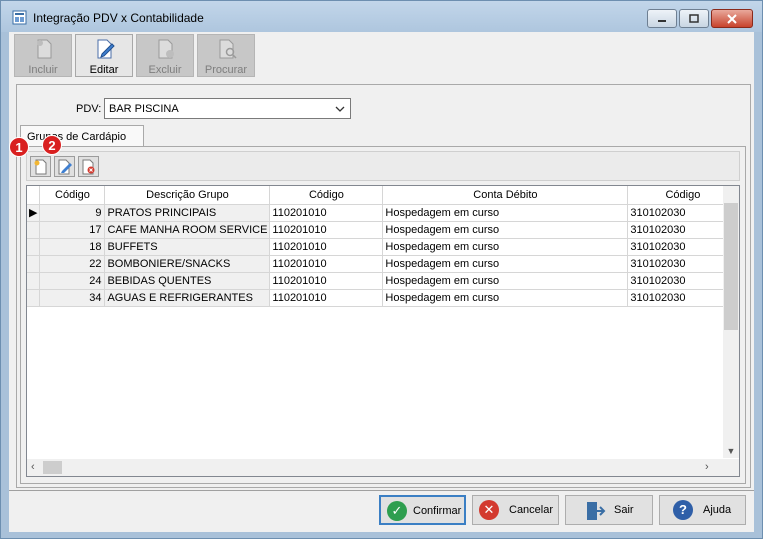 Image resolution: width=763 pixels, height=539 pixels. What do you see at coordinates (104, 70) in the screenshot?
I see `editar-label: Editar` at bounding box center [104, 70].